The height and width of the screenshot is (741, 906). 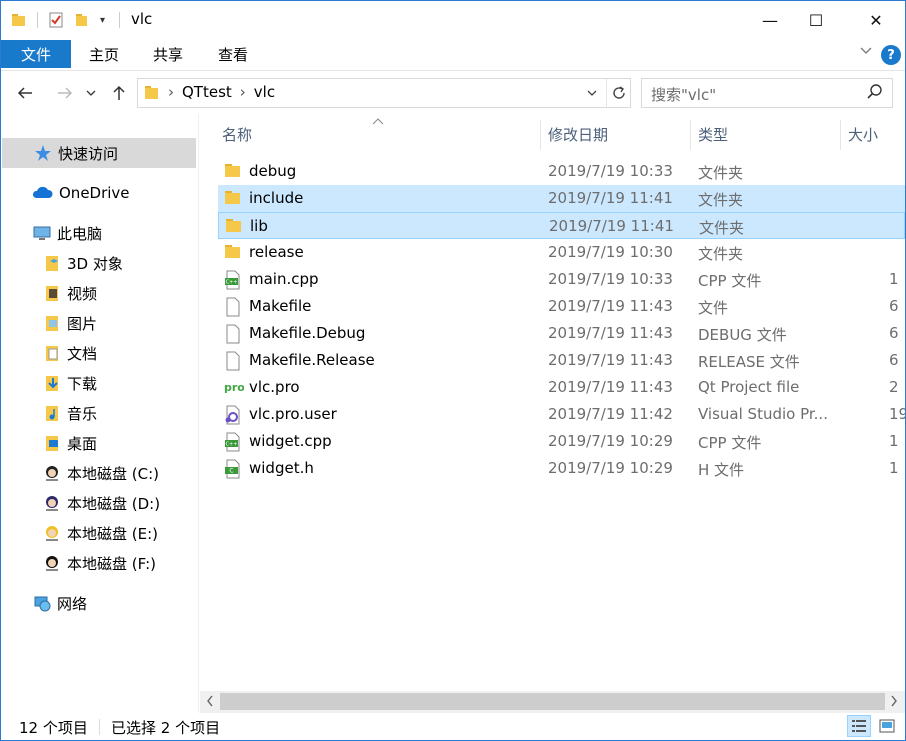 What do you see at coordinates (82, 443) in the screenshot?
I see `nav-label: 桌面` at bounding box center [82, 443].